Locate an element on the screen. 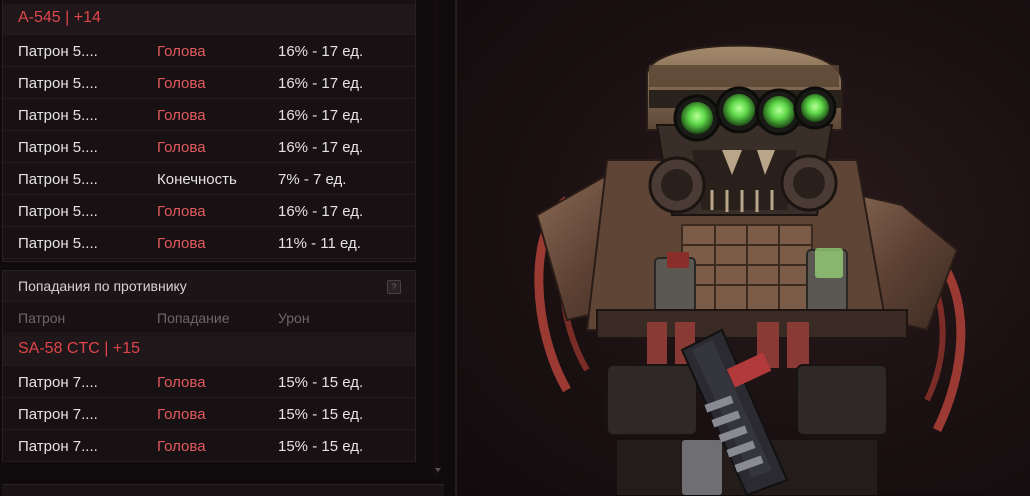  hit-row: Патрон 5.... Голова 11% - 11 ед. is located at coordinates (209, 243).